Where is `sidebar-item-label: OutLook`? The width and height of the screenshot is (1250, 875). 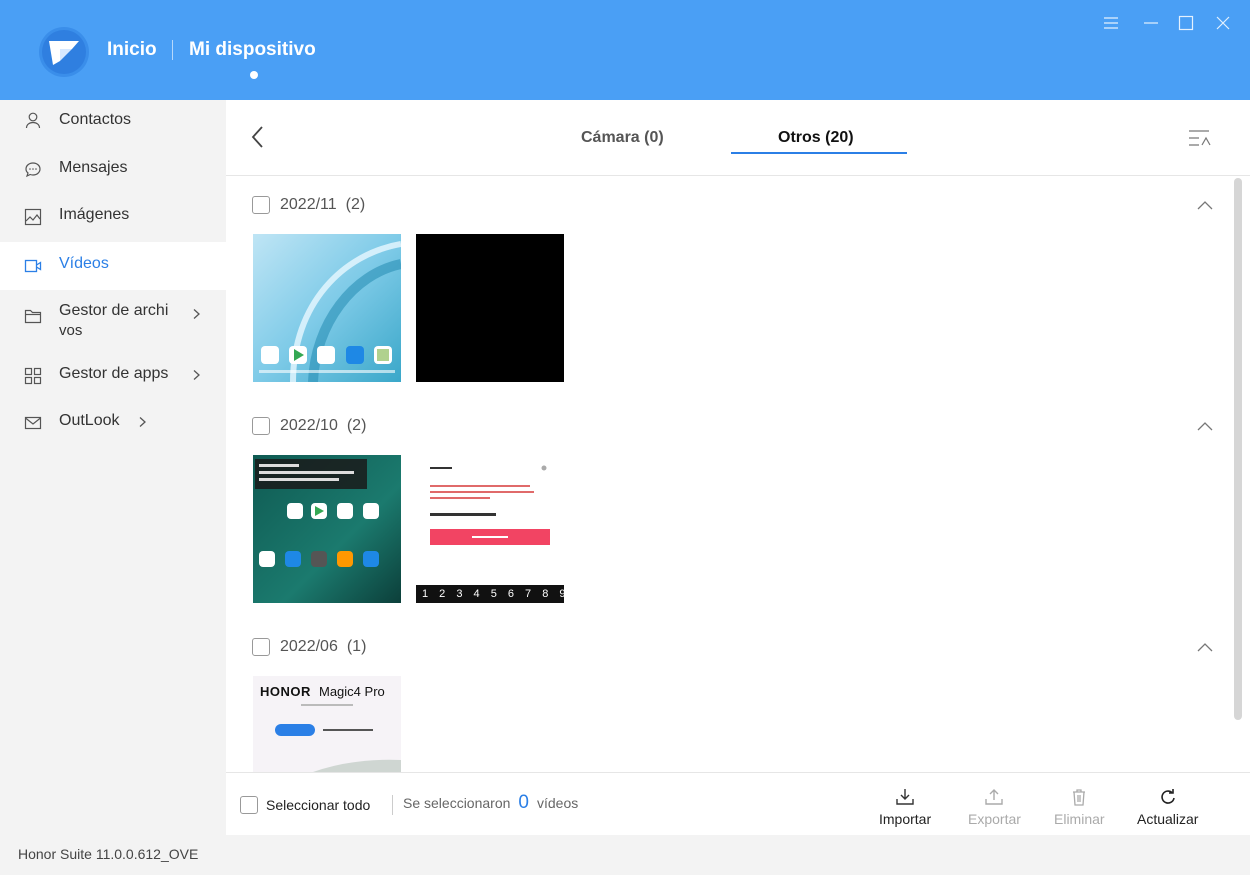 sidebar-item-label: OutLook is located at coordinates (89, 420).